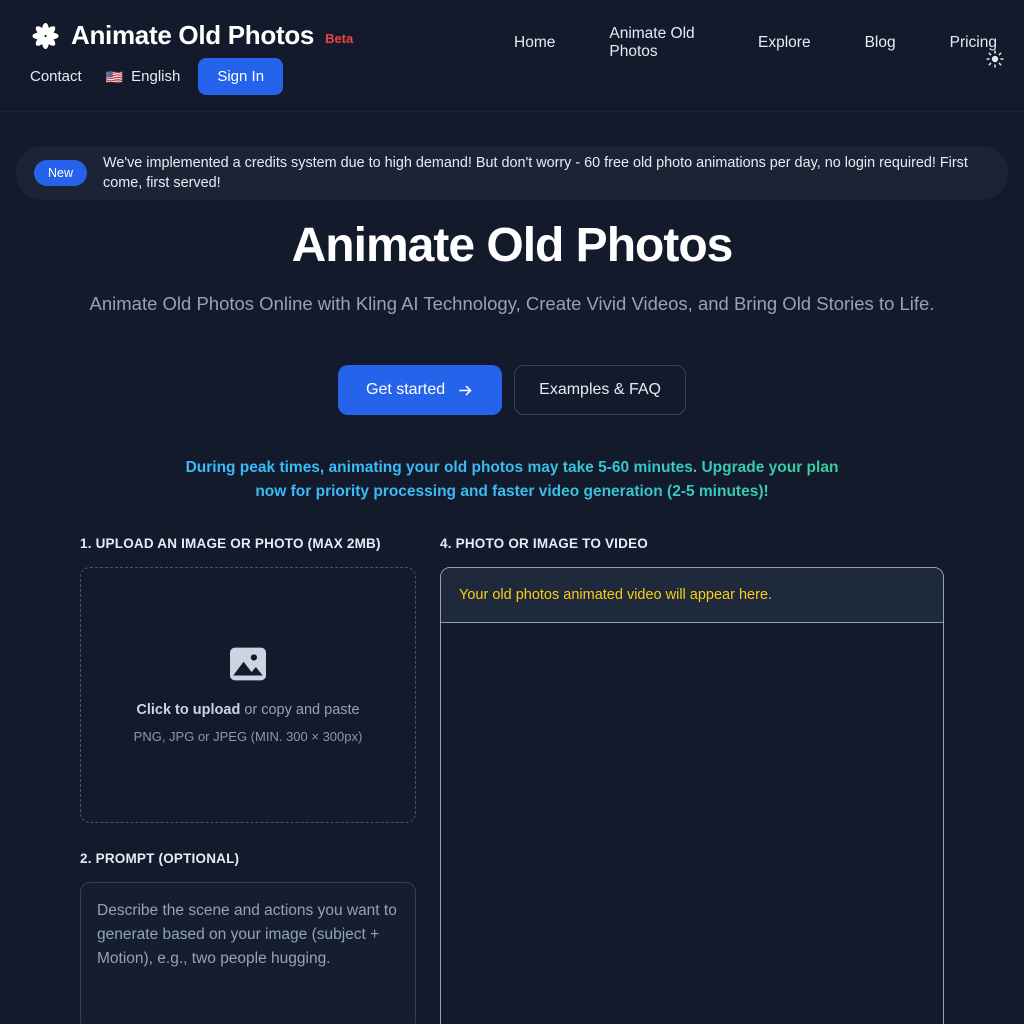 This screenshot has width=1024, height=1024. Describe the element at coordinates (248, 664) in the screenshot. I see `image-placeholder-icon` at that location.